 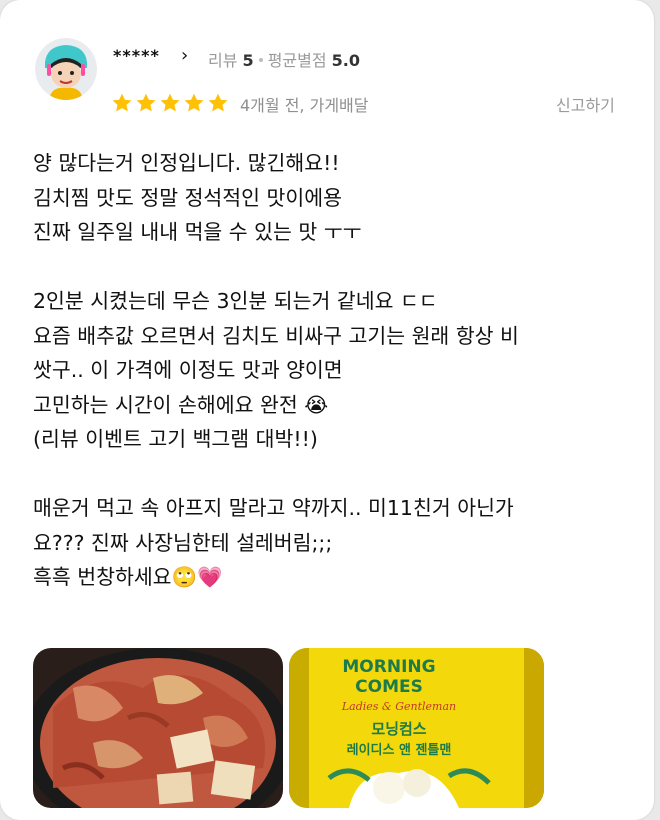 What do you see at coordinates (175, 439) in the screenshot?
I see `review-line: (리뷰 이벤트 고기 백그램 대박!!)` at bounding box center [175, 439].